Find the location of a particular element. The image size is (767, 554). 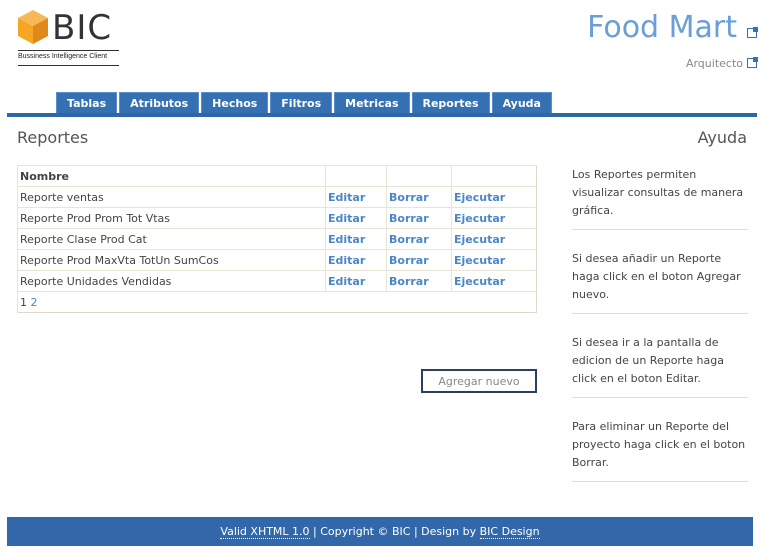

bic-logo: BIC Bussiness Intelligence Client is located at coordinates (69, 38).